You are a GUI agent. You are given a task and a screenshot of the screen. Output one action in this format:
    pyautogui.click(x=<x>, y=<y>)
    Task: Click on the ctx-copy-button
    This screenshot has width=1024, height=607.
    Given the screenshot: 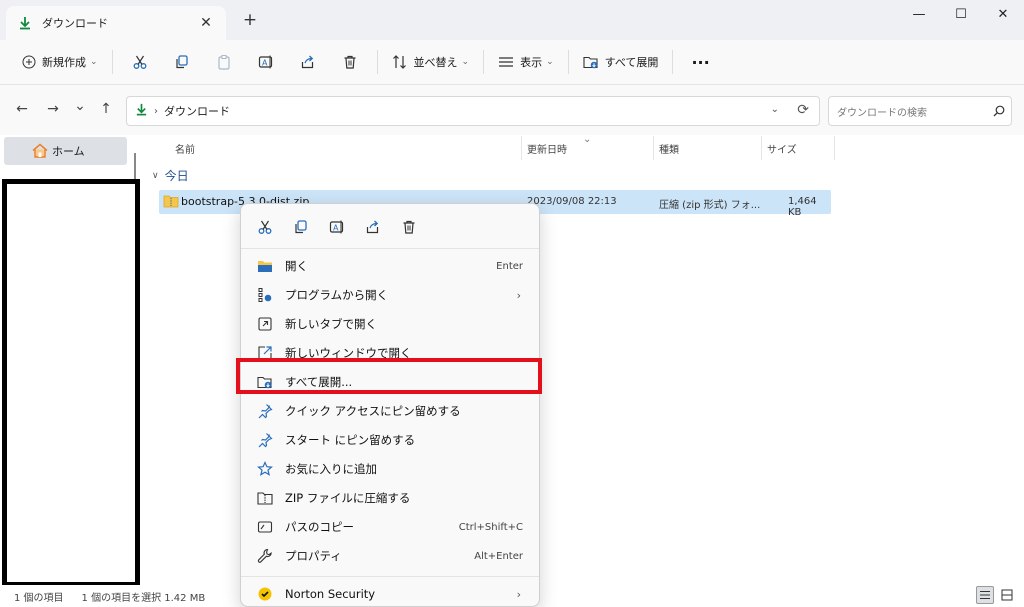 What is the action you would take?
    pyautogui.click(x=301, y=227)
    